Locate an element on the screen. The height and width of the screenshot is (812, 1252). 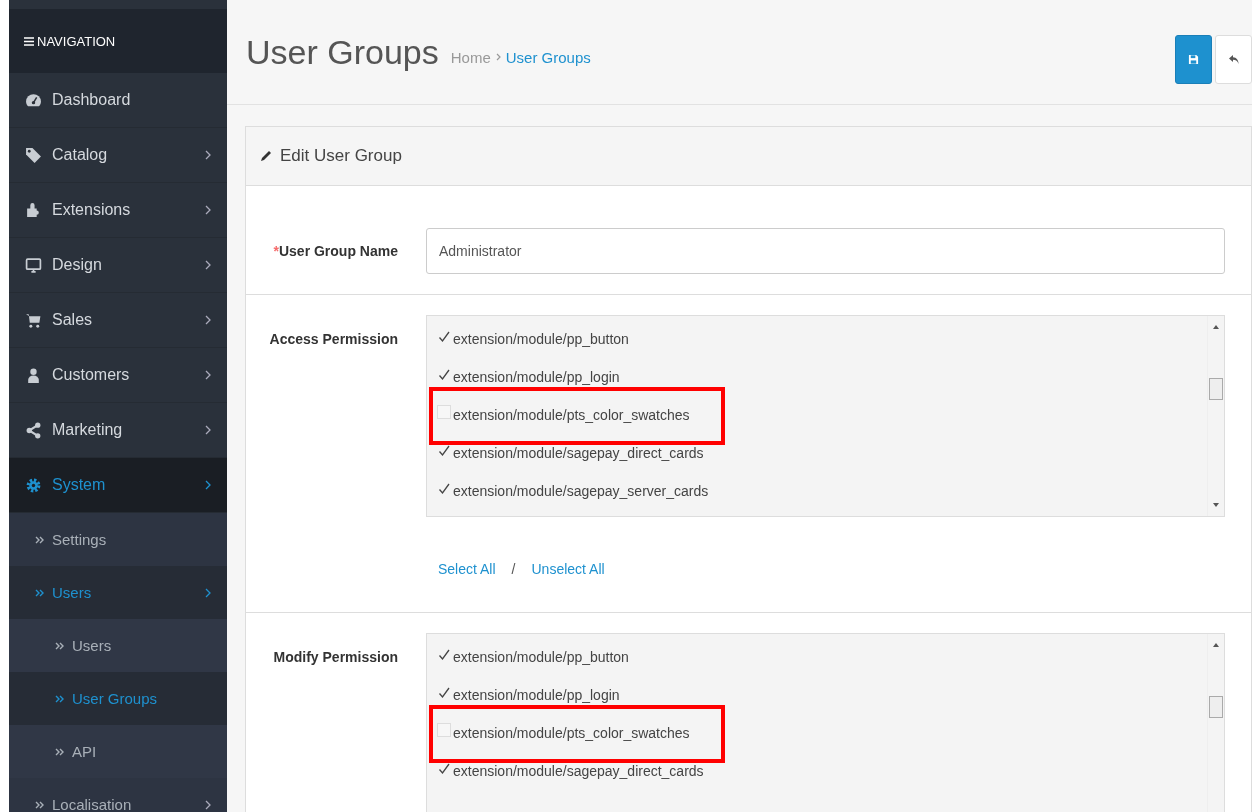
field-label: Access Permission is located at coordinates (333, 339).